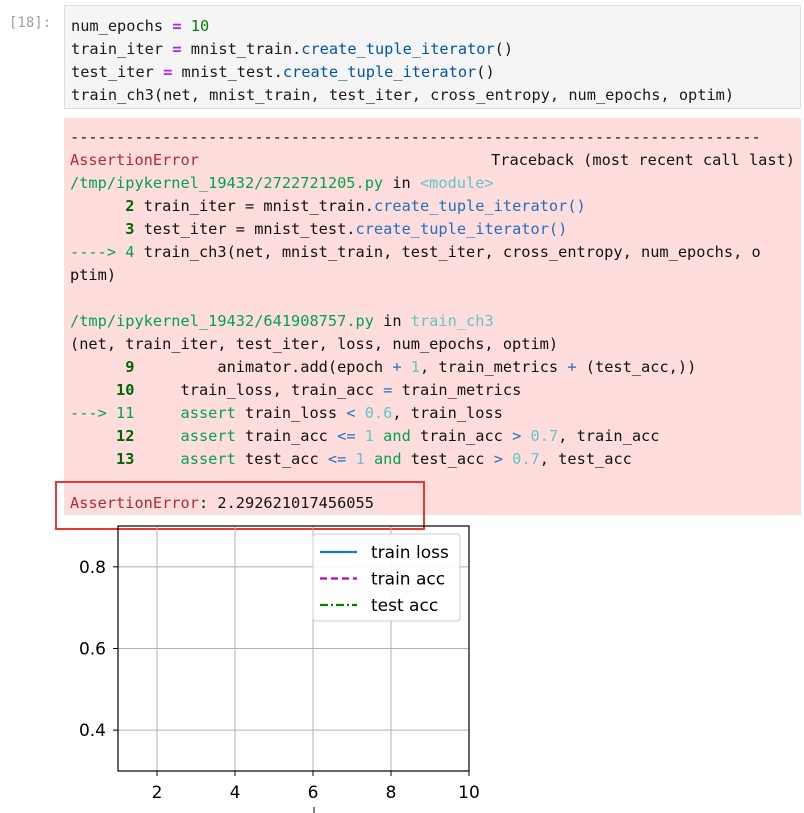 The height and width of the screenshot is (813, 804). Describe the element at coordinates (469, 793) in the screenshot. I see `x-tick-label: 10` at that location.